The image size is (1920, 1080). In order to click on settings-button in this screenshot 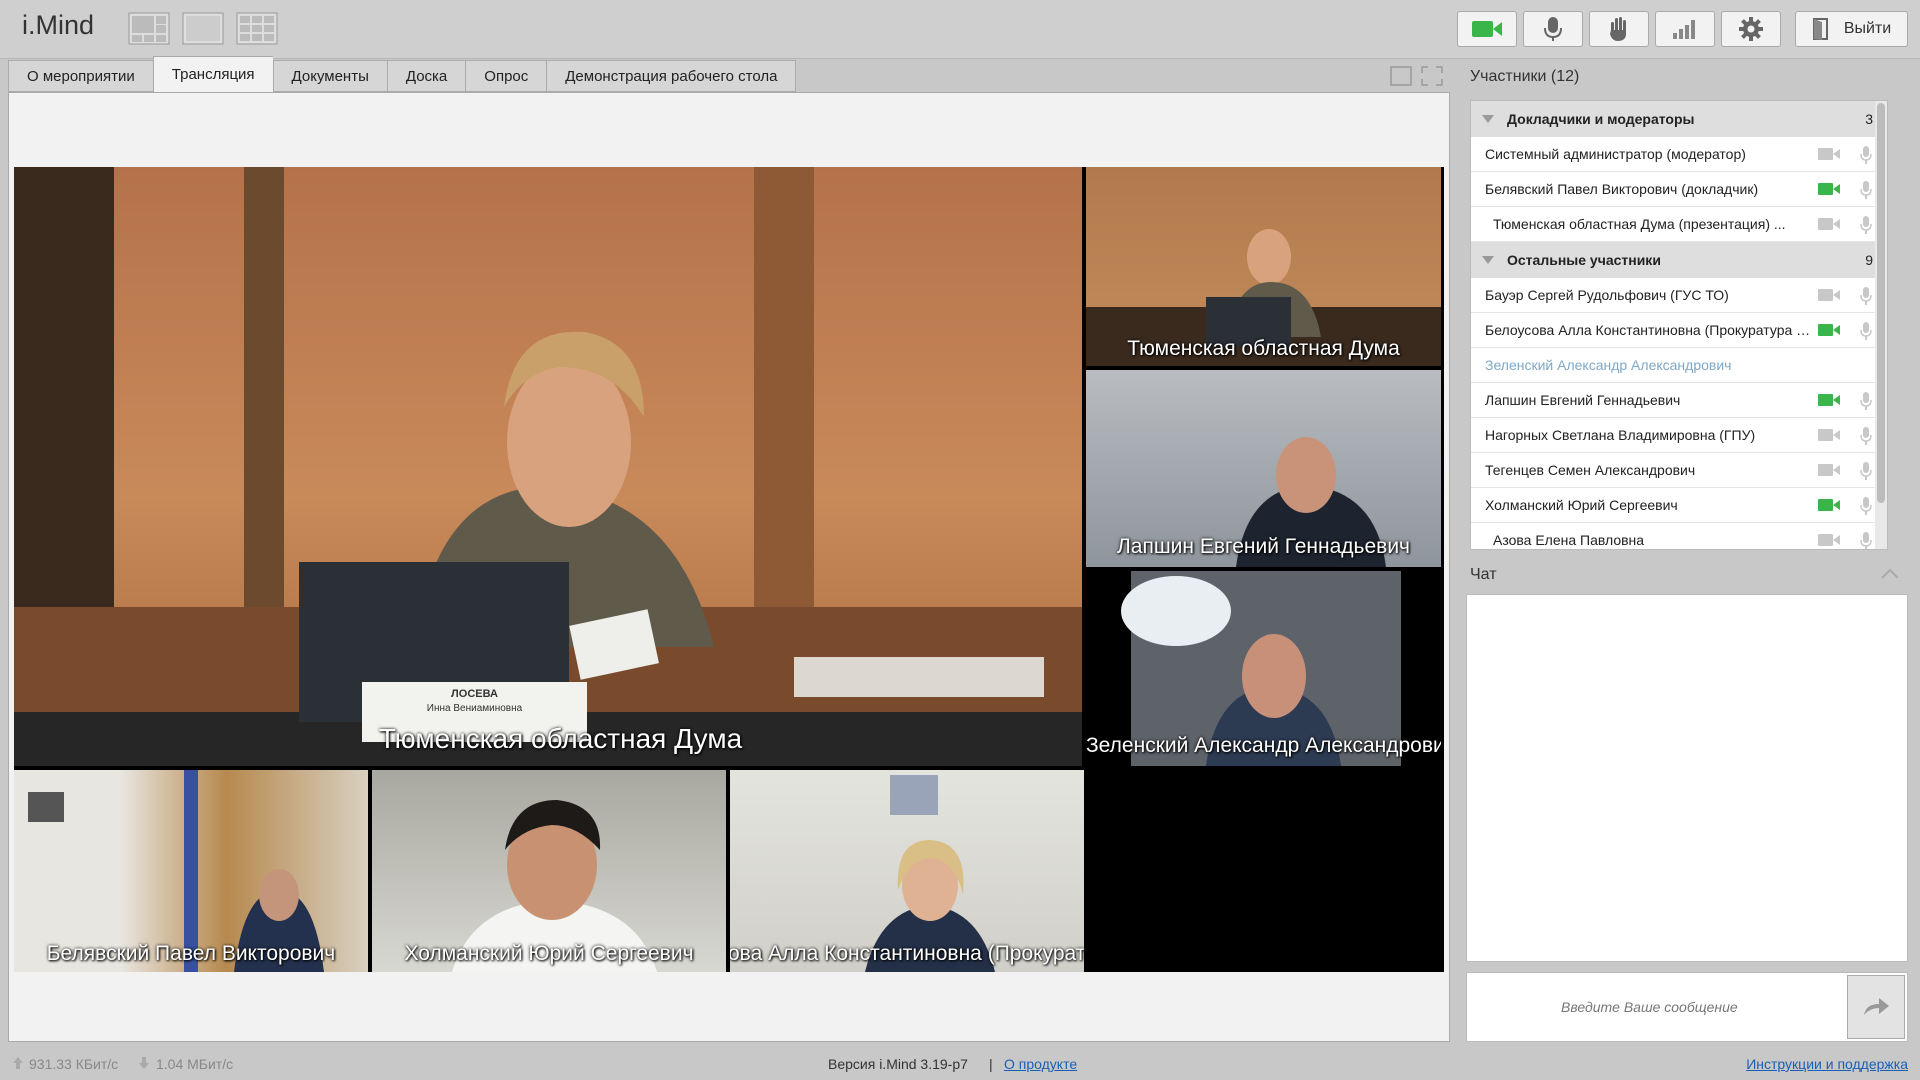, I will do `click(1751, 29)`.